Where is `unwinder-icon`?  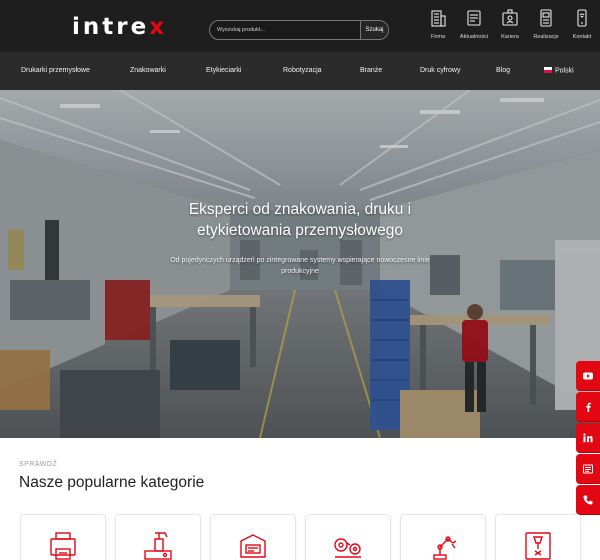 unwinder-icon is located at coordinates (347, 548).